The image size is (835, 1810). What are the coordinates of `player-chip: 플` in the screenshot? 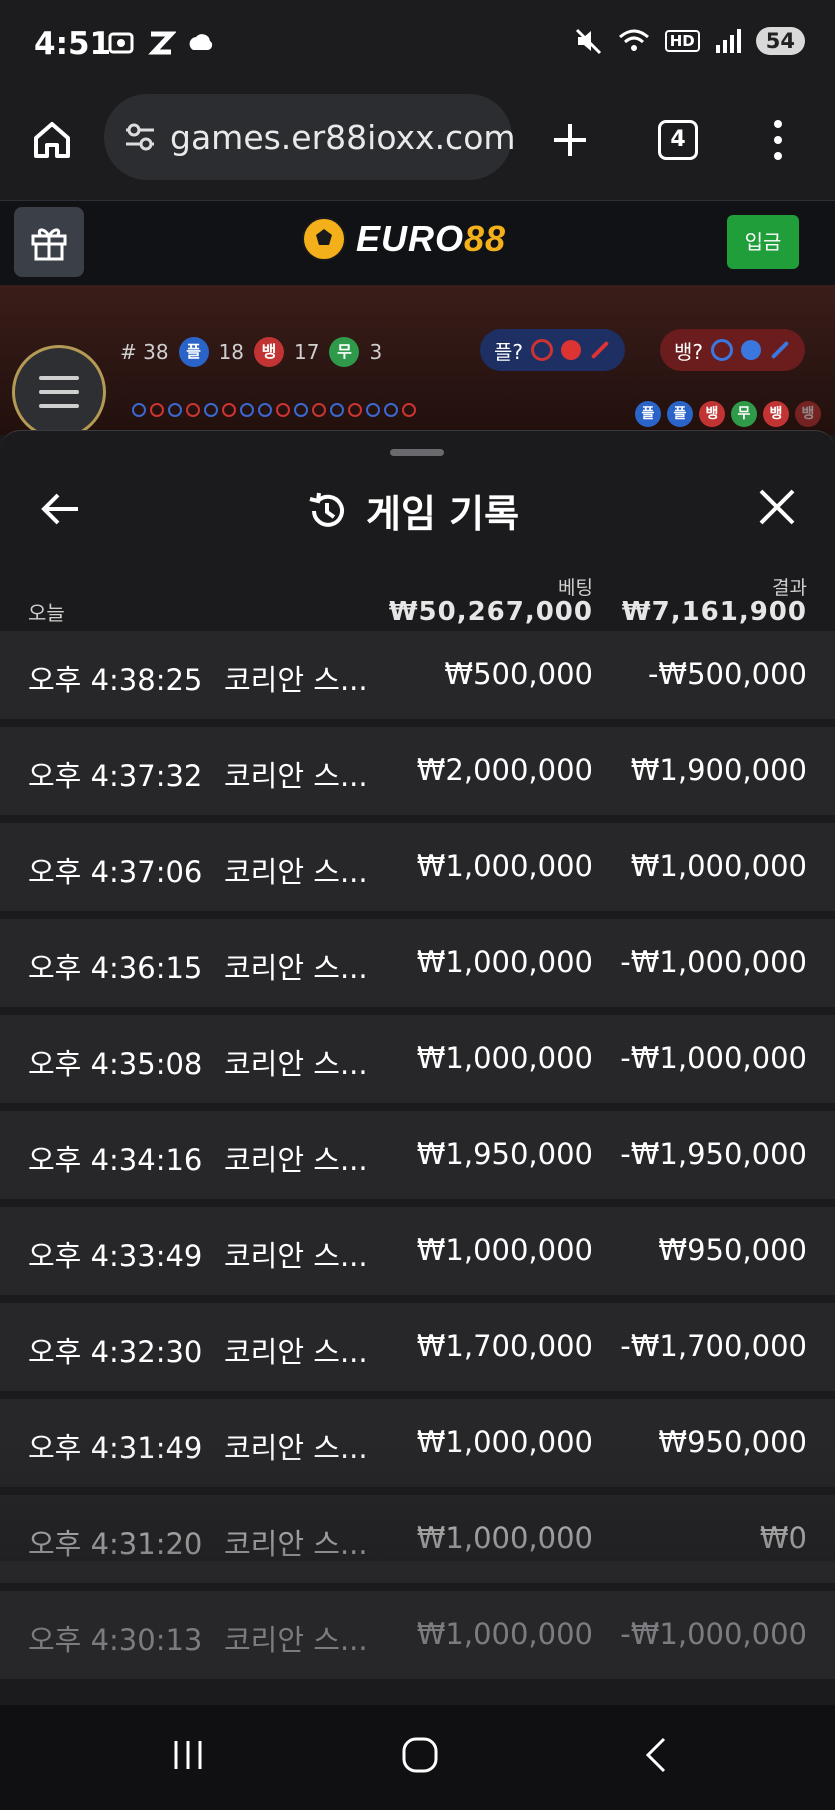 It's located at (193, 352).